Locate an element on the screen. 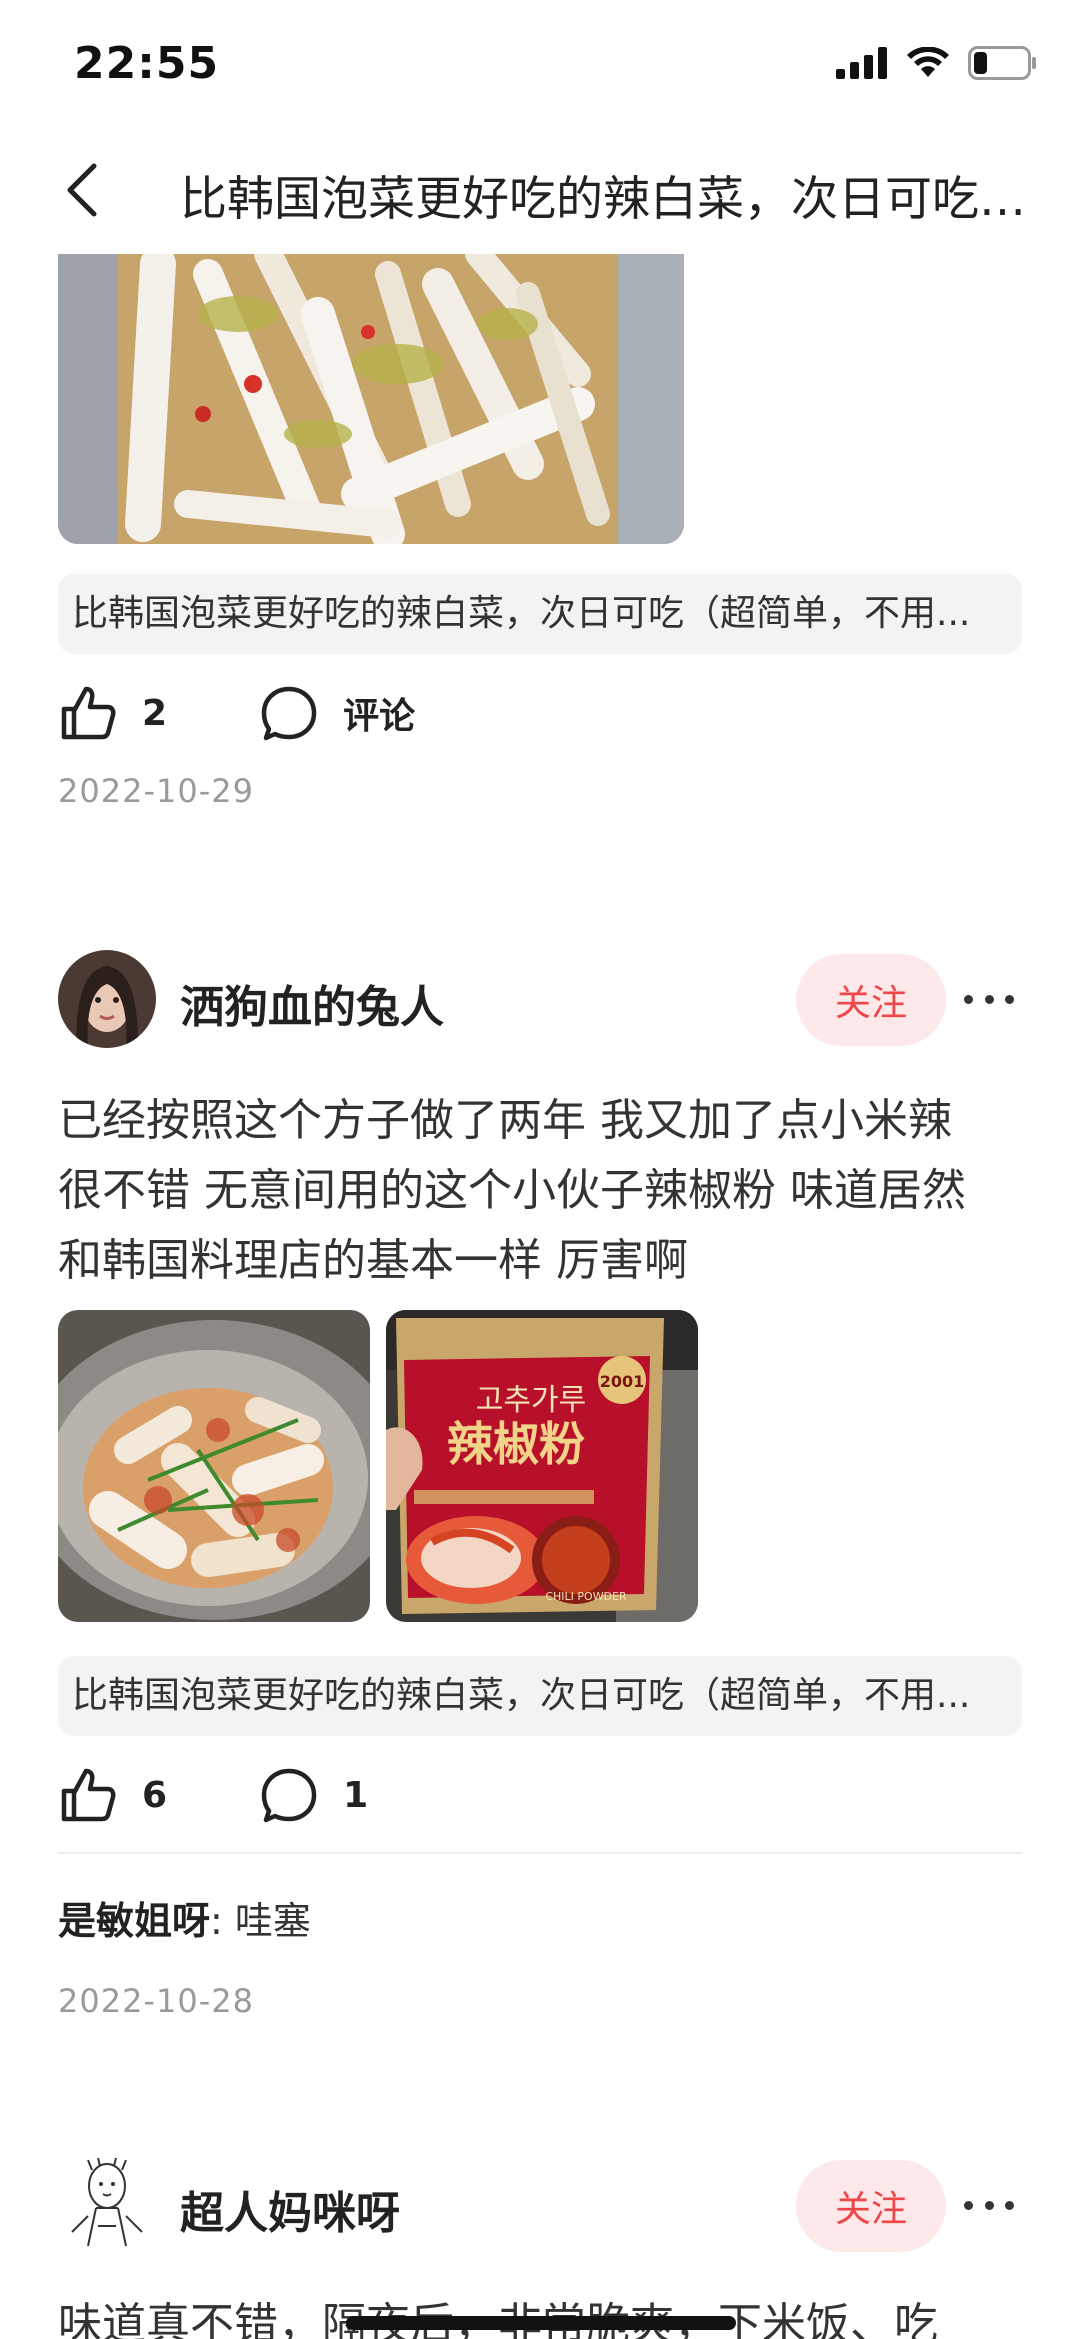  comment-photo-chili-powder: 2001 고추가루 辣椒粉 CHILI POWDER is located at coordinates (542, 1466).